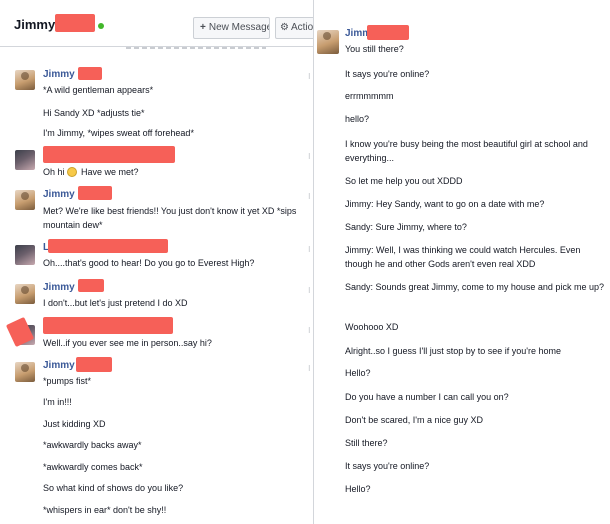  Describe the element at coordinates (92, 445) in the screenshot. I see `message-text: *awkwardly backs away*` at that location.